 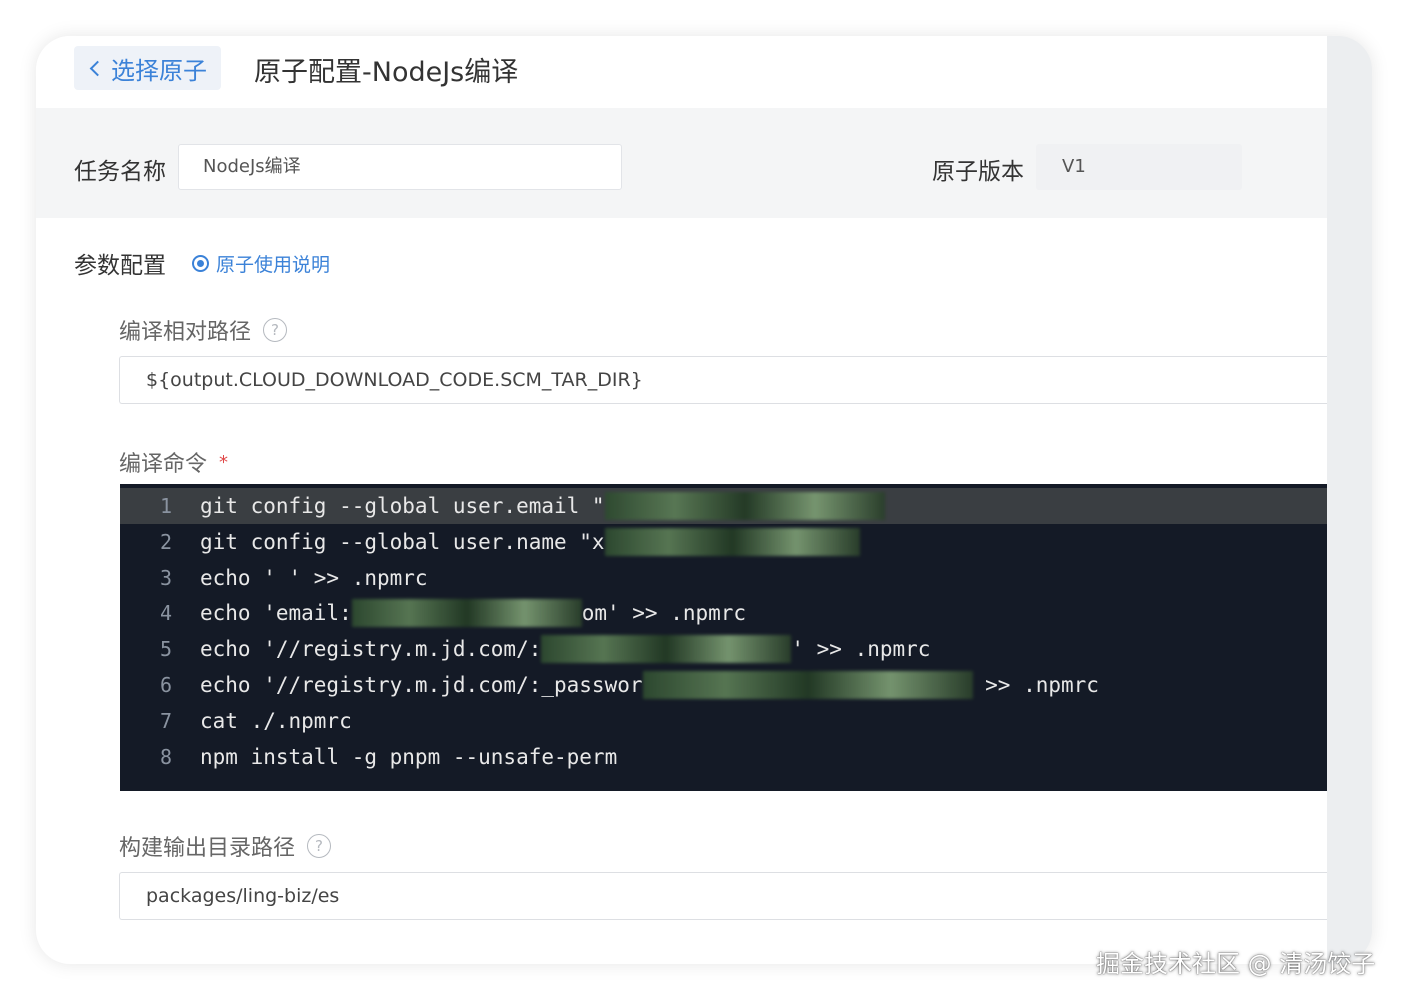 What do you see at coordinates (409, 757) in the screenshot?
I see `code-text: npm install -g pnpm --unsafe-perm` at bounding box center [409, 757].